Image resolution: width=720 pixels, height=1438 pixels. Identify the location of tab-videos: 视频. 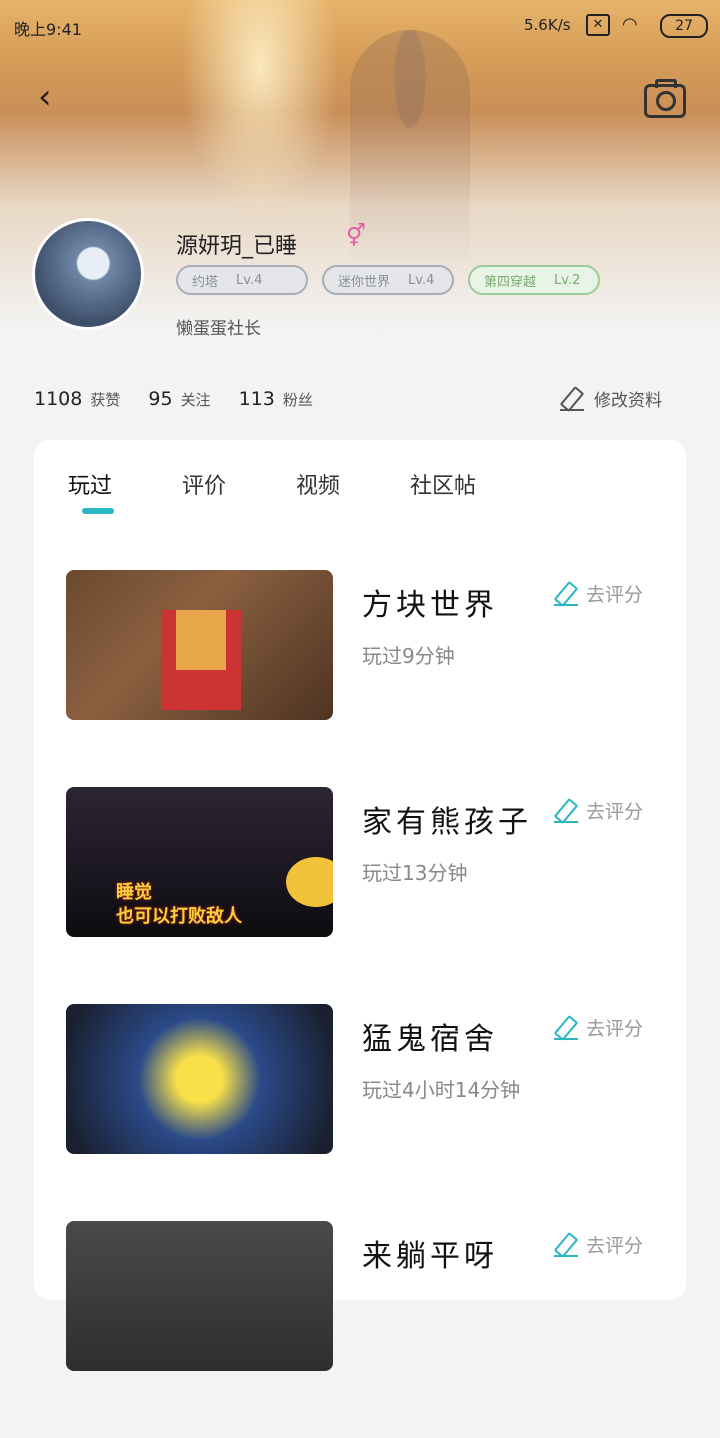
(318, 484).